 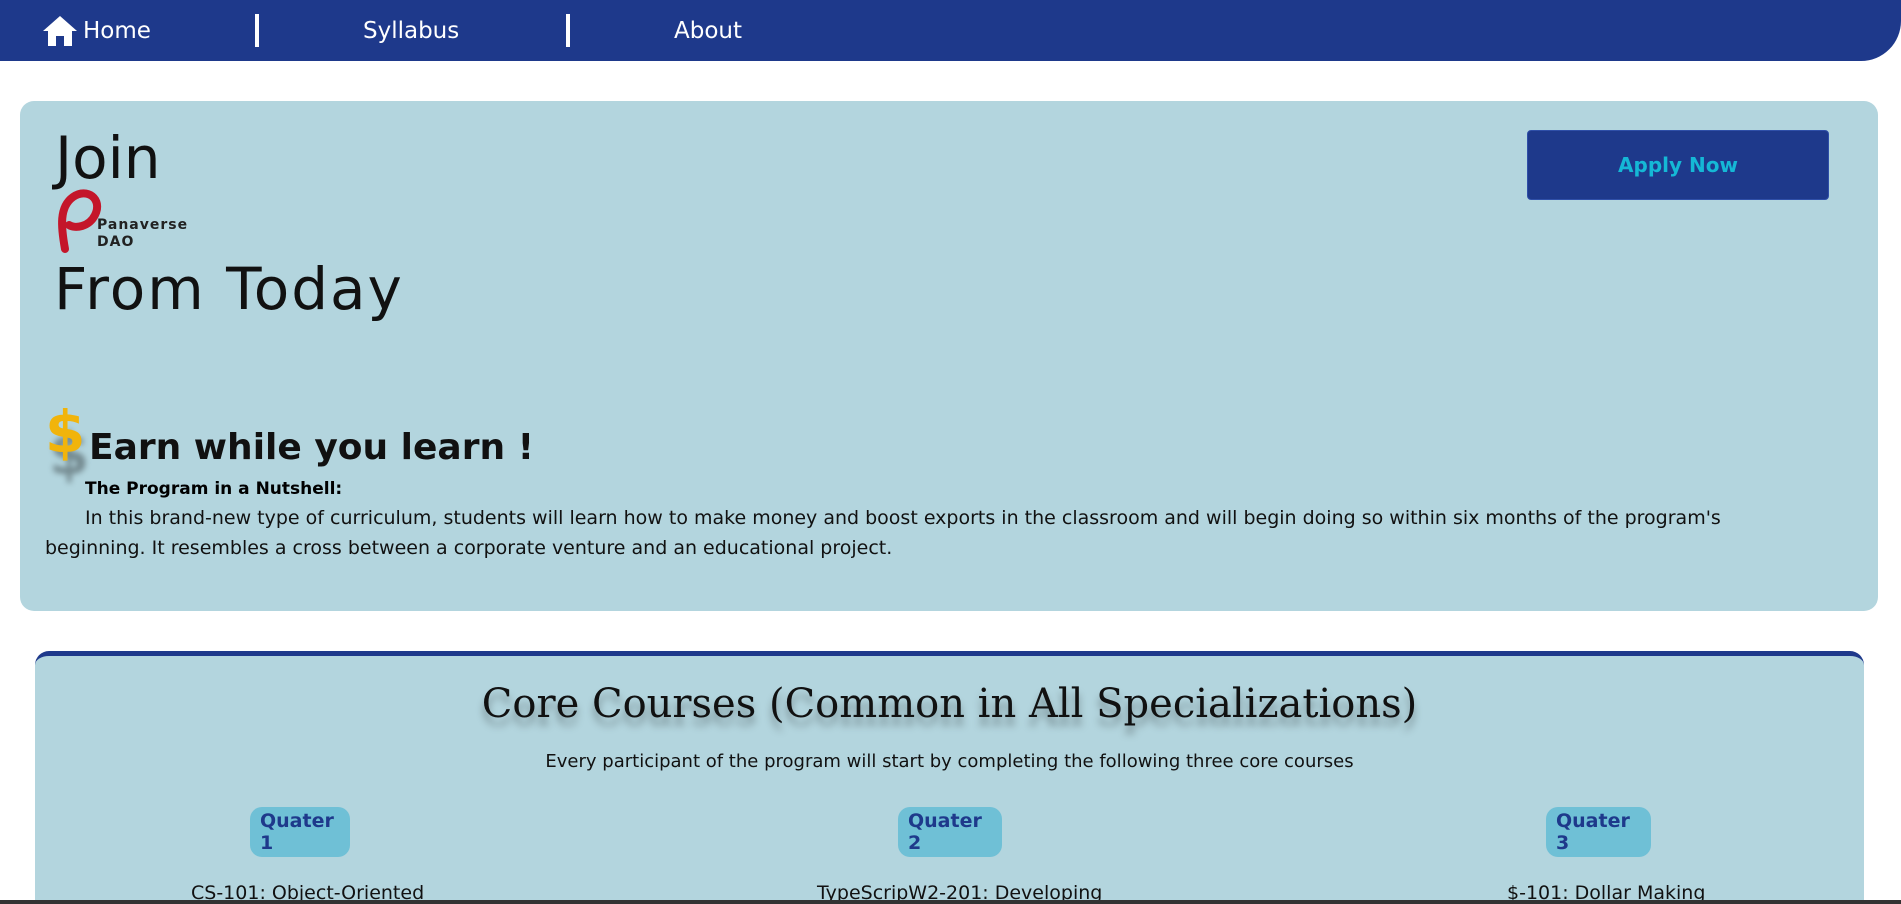 What do you see at coordinates (116, 242) in the screenshot?
I see `logo-line-2: DAO` at bounding box center [116, 242].